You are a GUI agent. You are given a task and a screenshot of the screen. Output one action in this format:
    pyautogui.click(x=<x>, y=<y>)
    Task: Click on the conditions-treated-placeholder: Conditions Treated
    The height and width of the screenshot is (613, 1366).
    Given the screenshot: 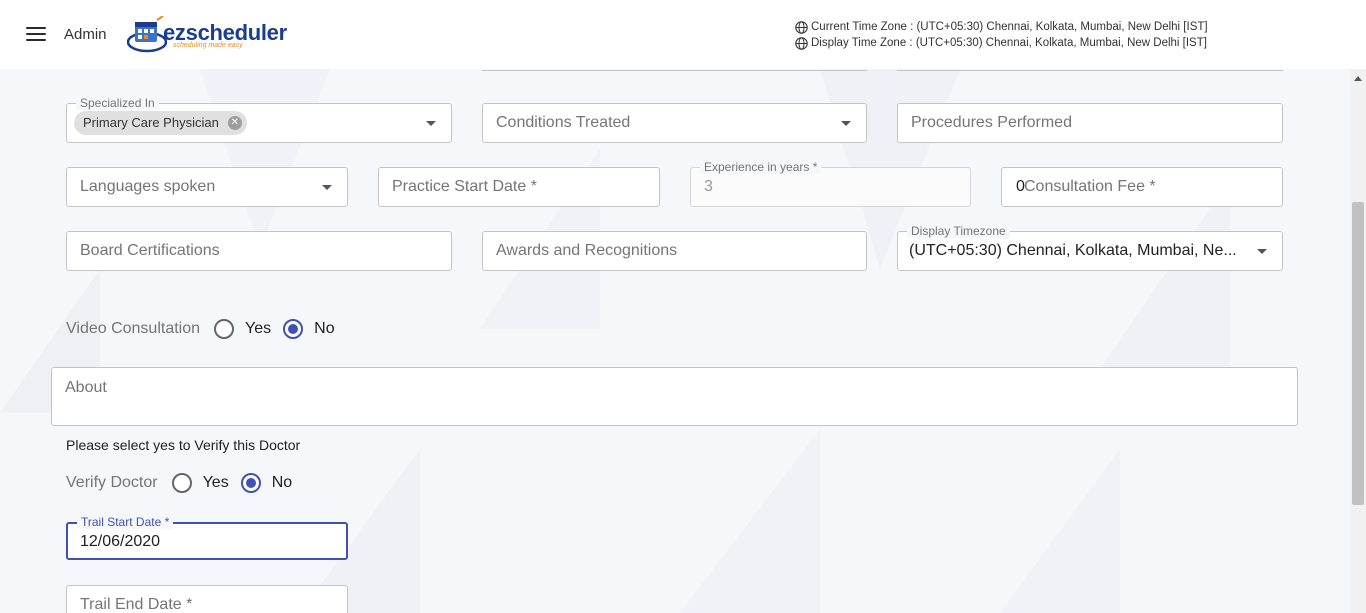 What is the action you would take?
    pyautogui.click(x=563, y=122)
    